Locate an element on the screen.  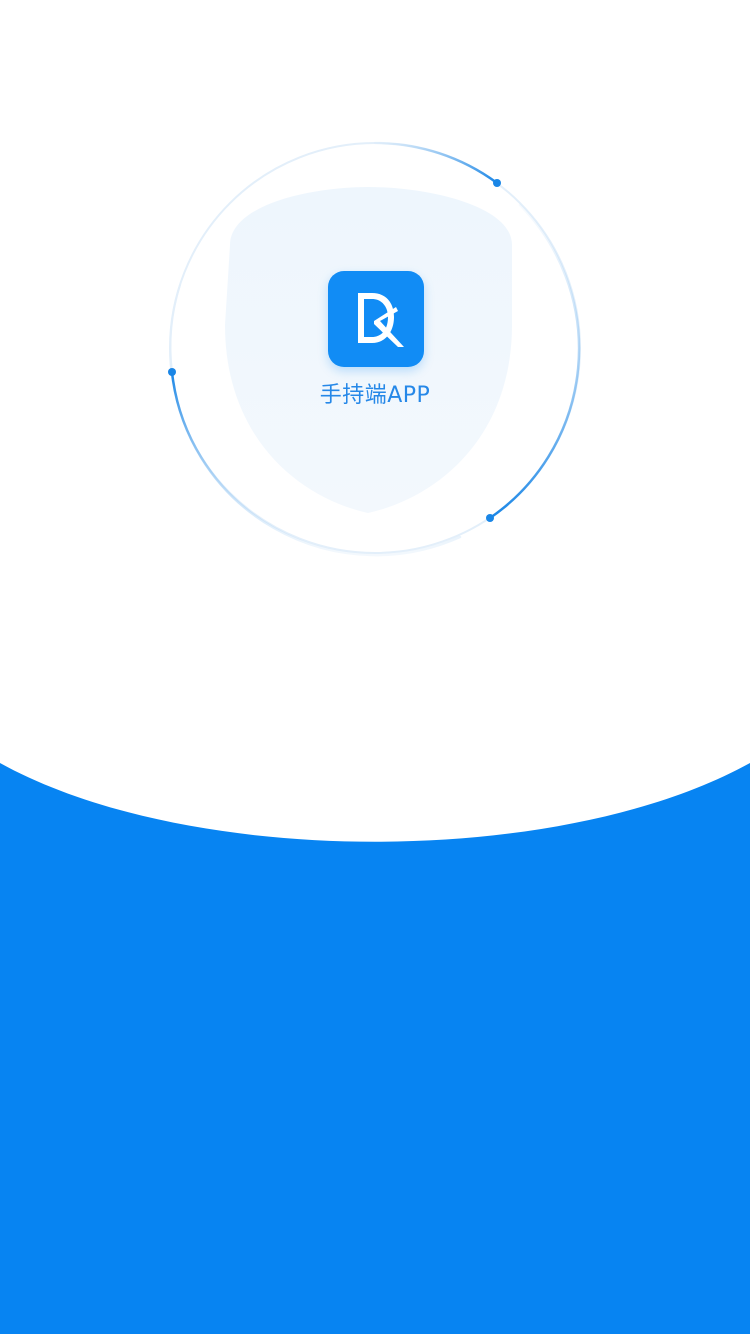
app-name-label: 手持端APP is located at coordinates (375, 395).